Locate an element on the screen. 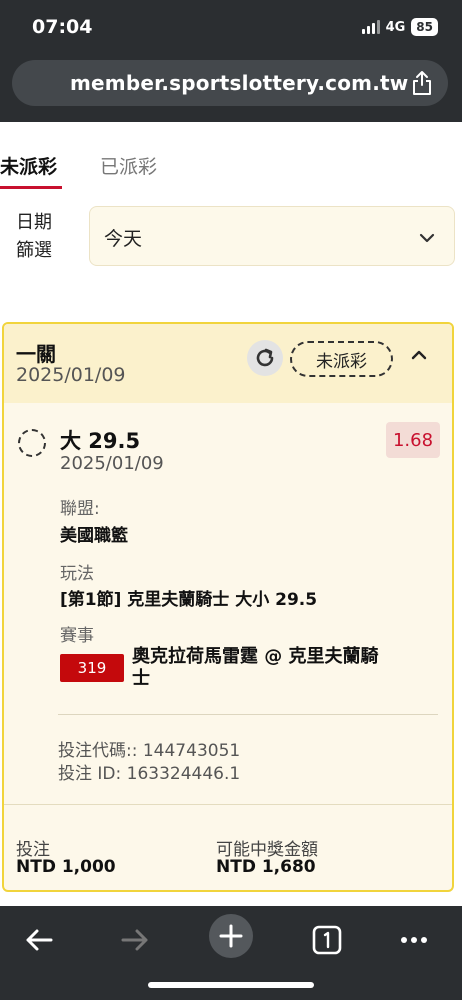 Image resolution: width=462 pixels, height=1000 pixels. tab-bar: 未派彩 已派彩 is located at coordinates (231, 172).